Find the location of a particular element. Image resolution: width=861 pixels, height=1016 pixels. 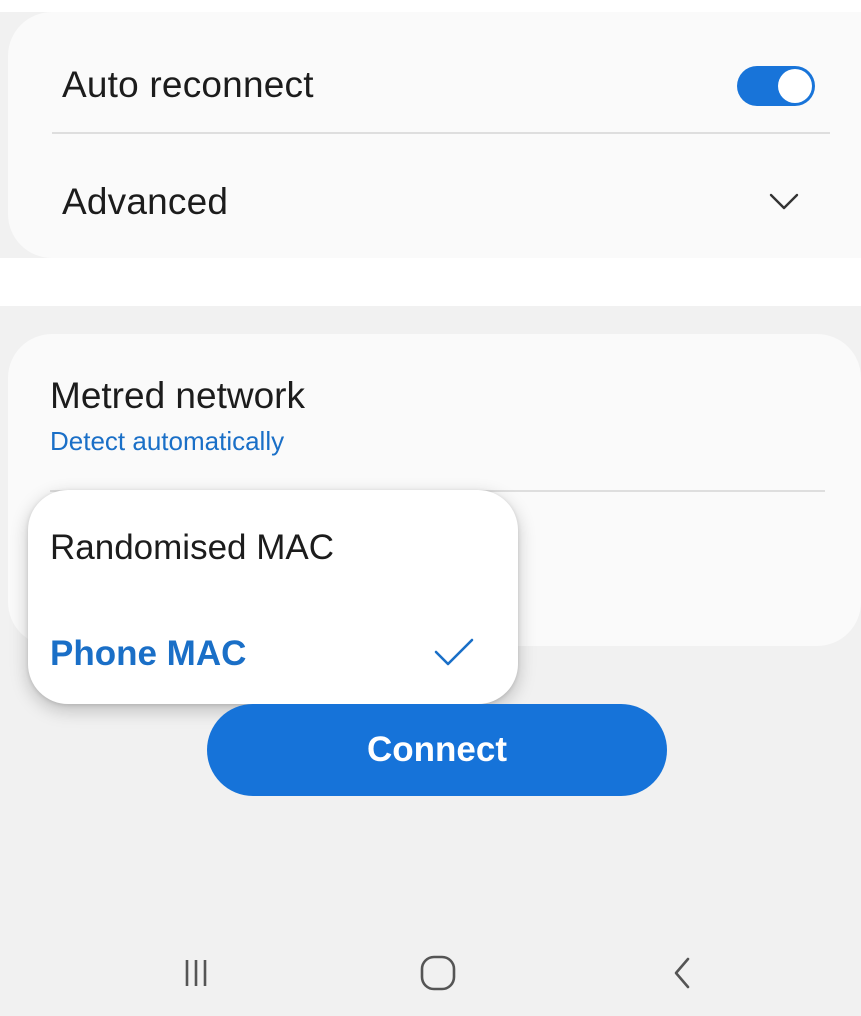

home-icon is located at coordinates (438, 973).